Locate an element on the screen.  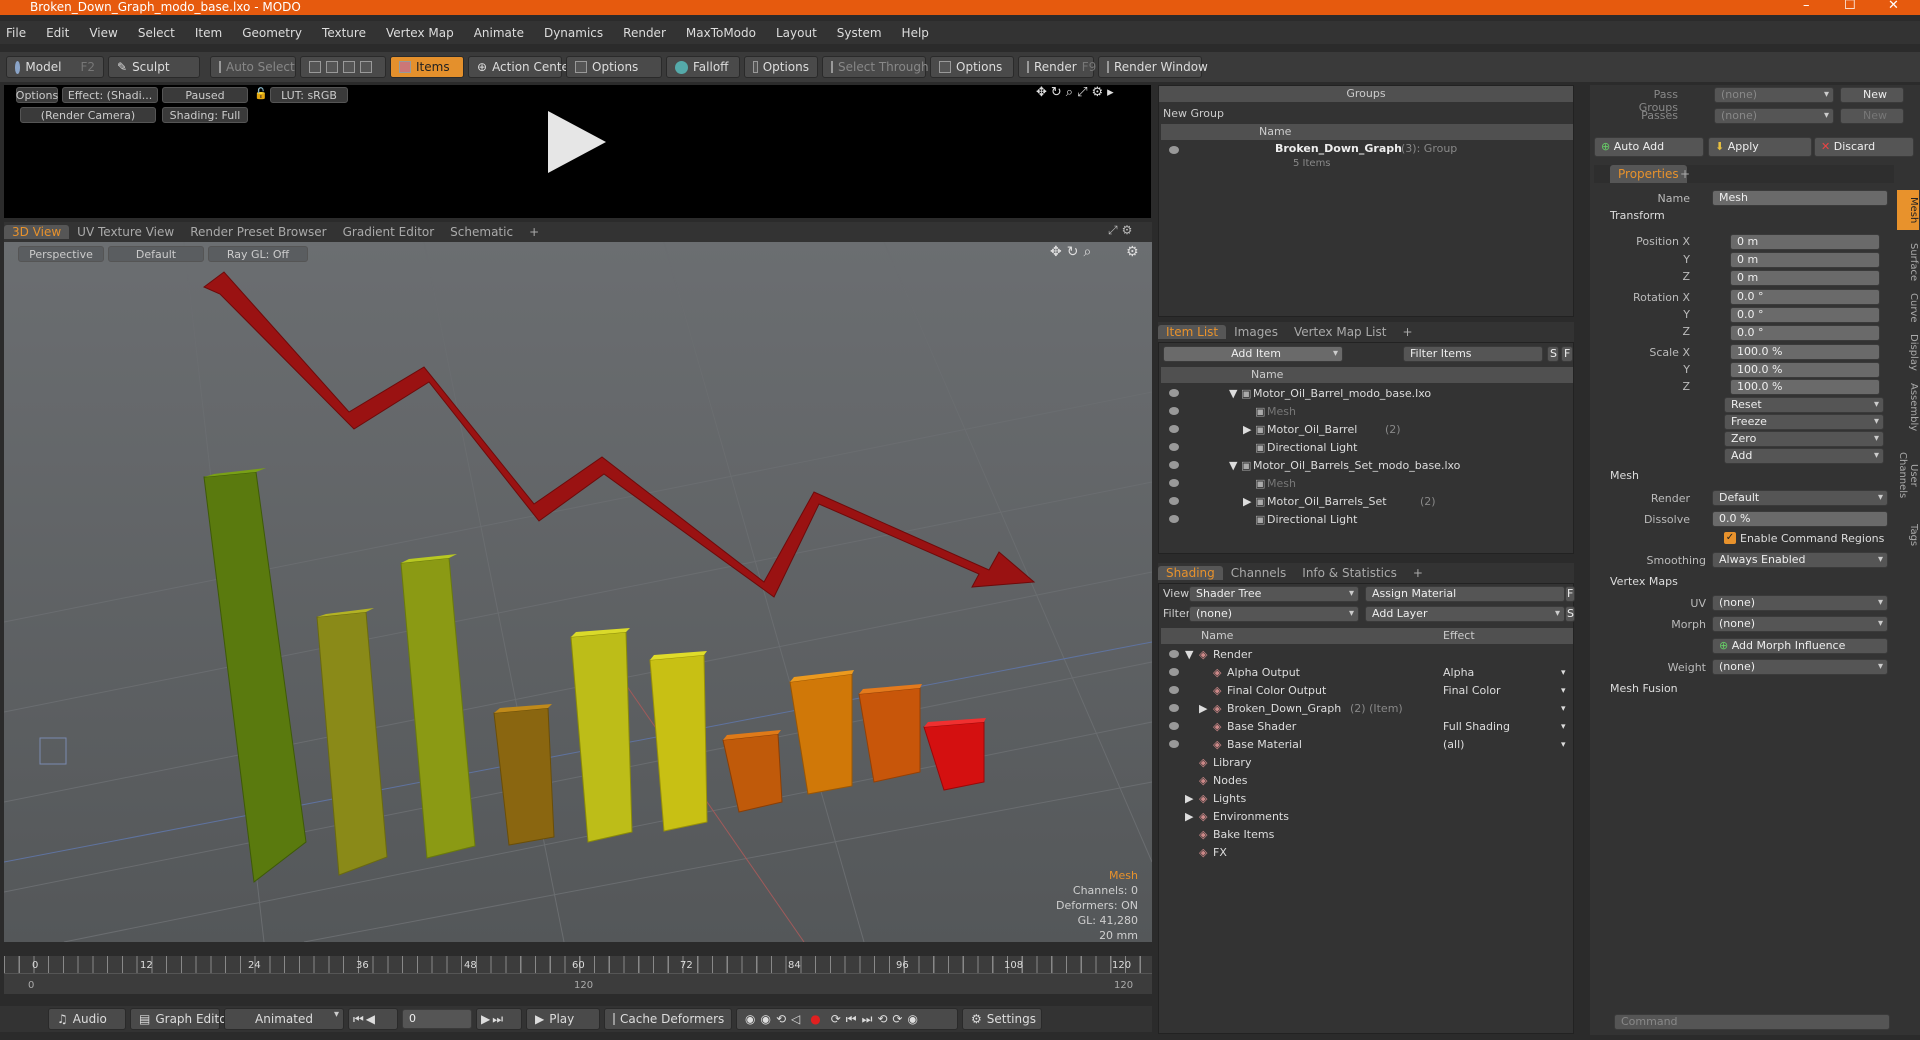
filter-f-button: F is located at coordinates (1567, 354).